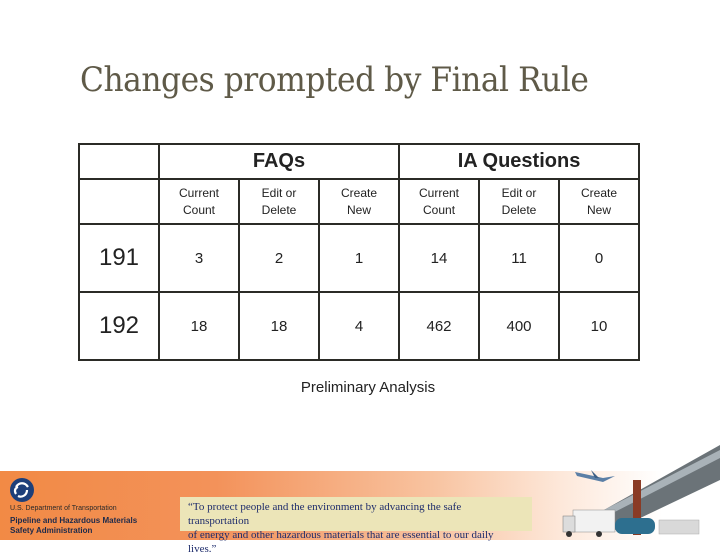 The height and width of the screenshot is (556, 720). Describe the element at coordinates (519, 161) in the screenshot. I see `group-header-ia-questions: IA Questions` at that location.